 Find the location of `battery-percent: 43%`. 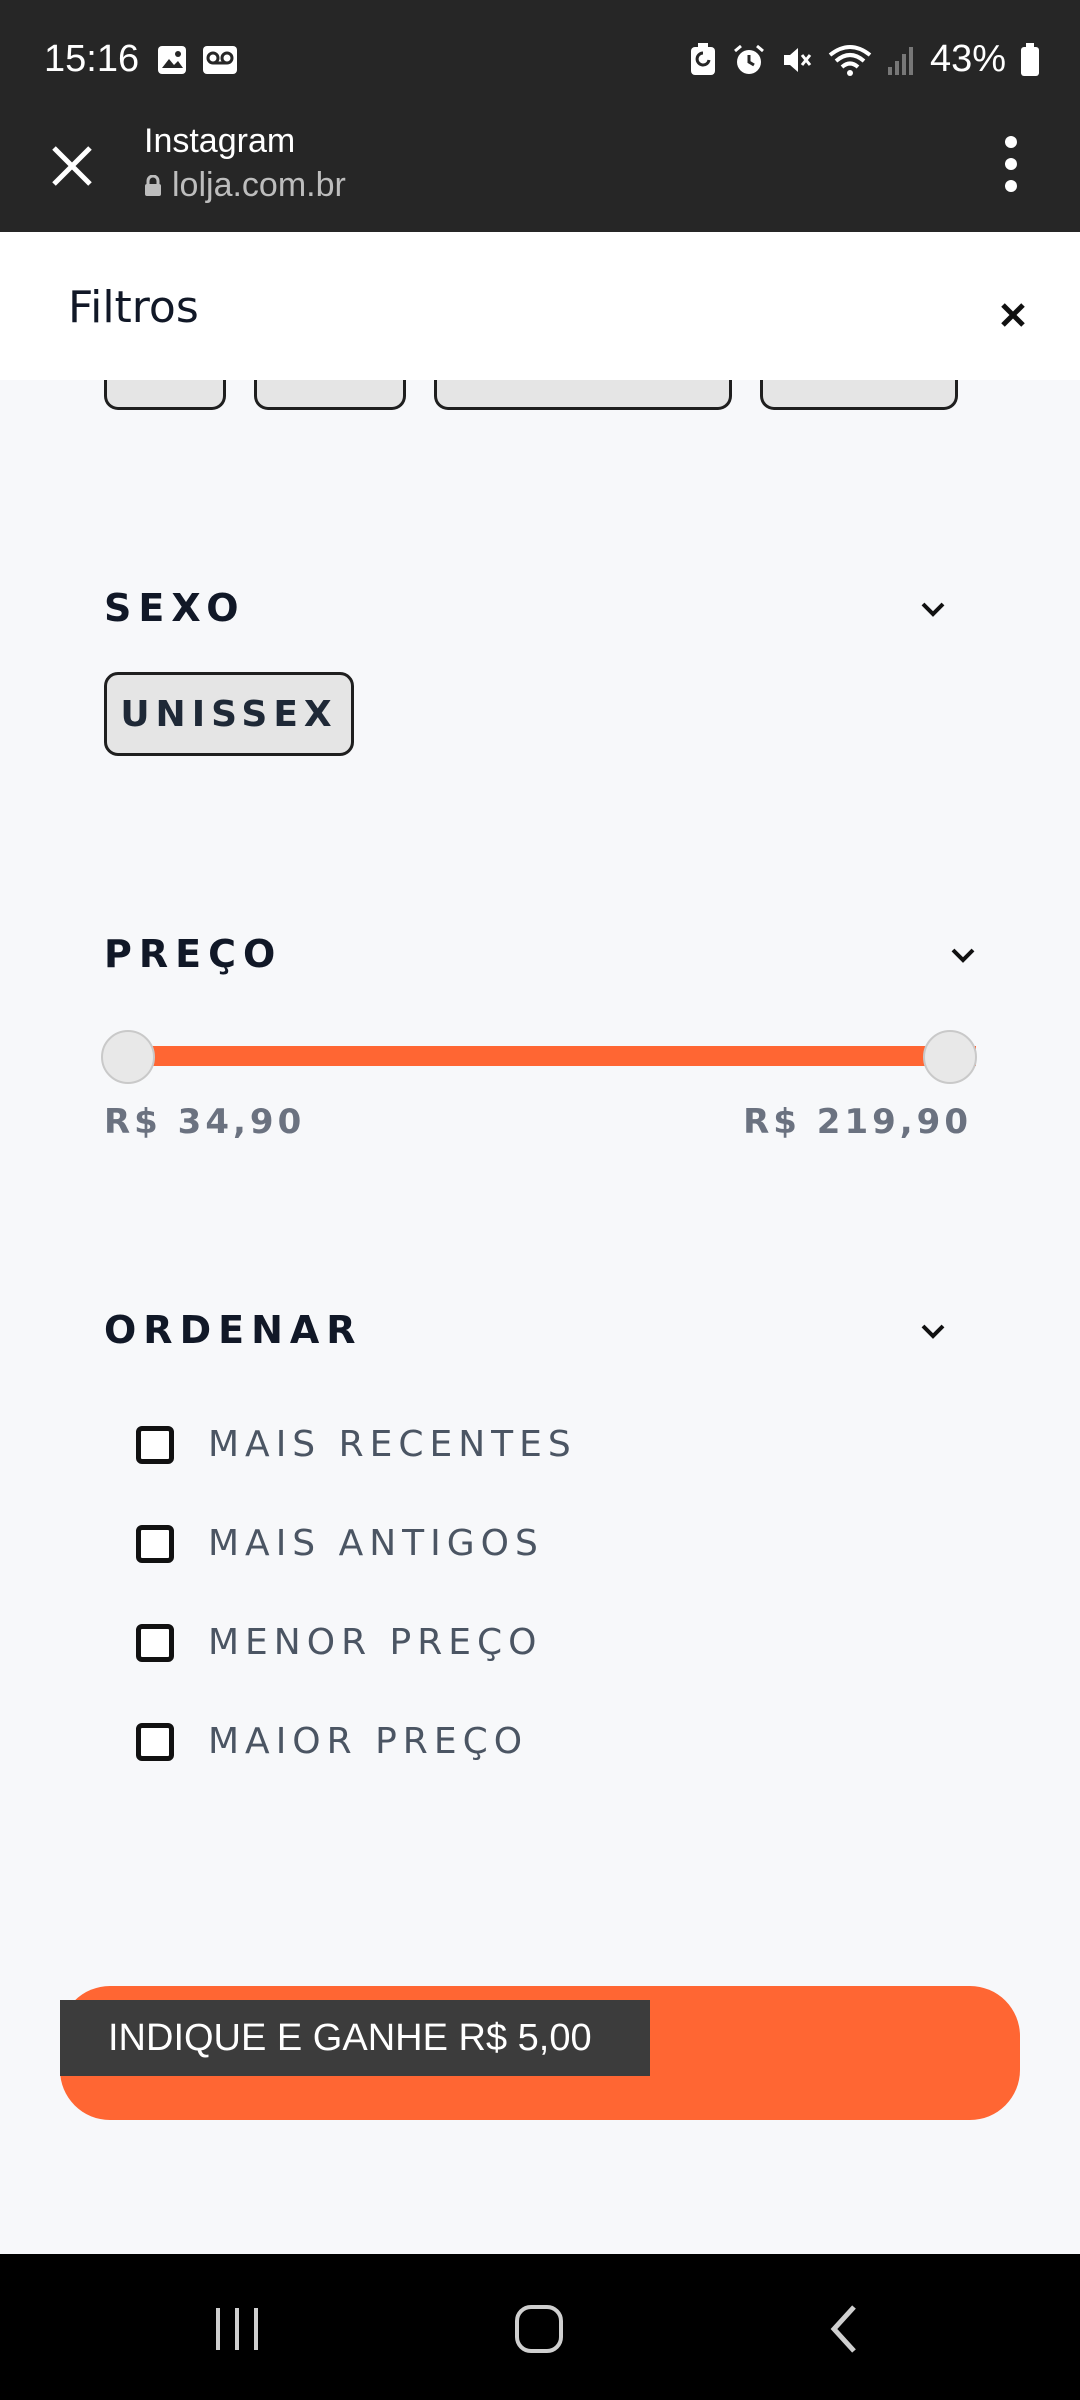

battery-percent: 43% is located at coordinates (967, 59).